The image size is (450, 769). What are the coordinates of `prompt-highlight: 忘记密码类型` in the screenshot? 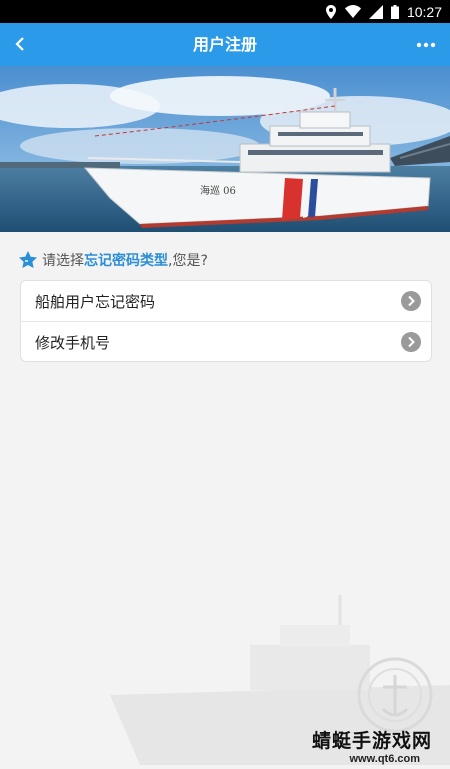 It's located at (126, 261).